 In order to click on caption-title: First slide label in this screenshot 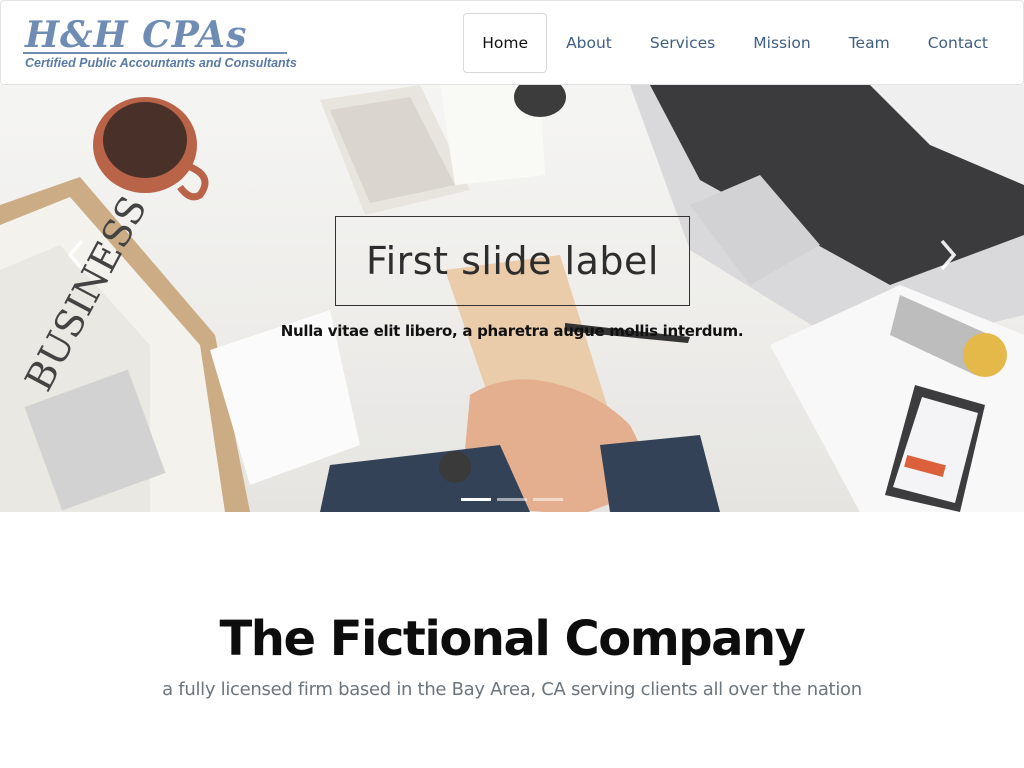, I will do `click(512, 261)`.